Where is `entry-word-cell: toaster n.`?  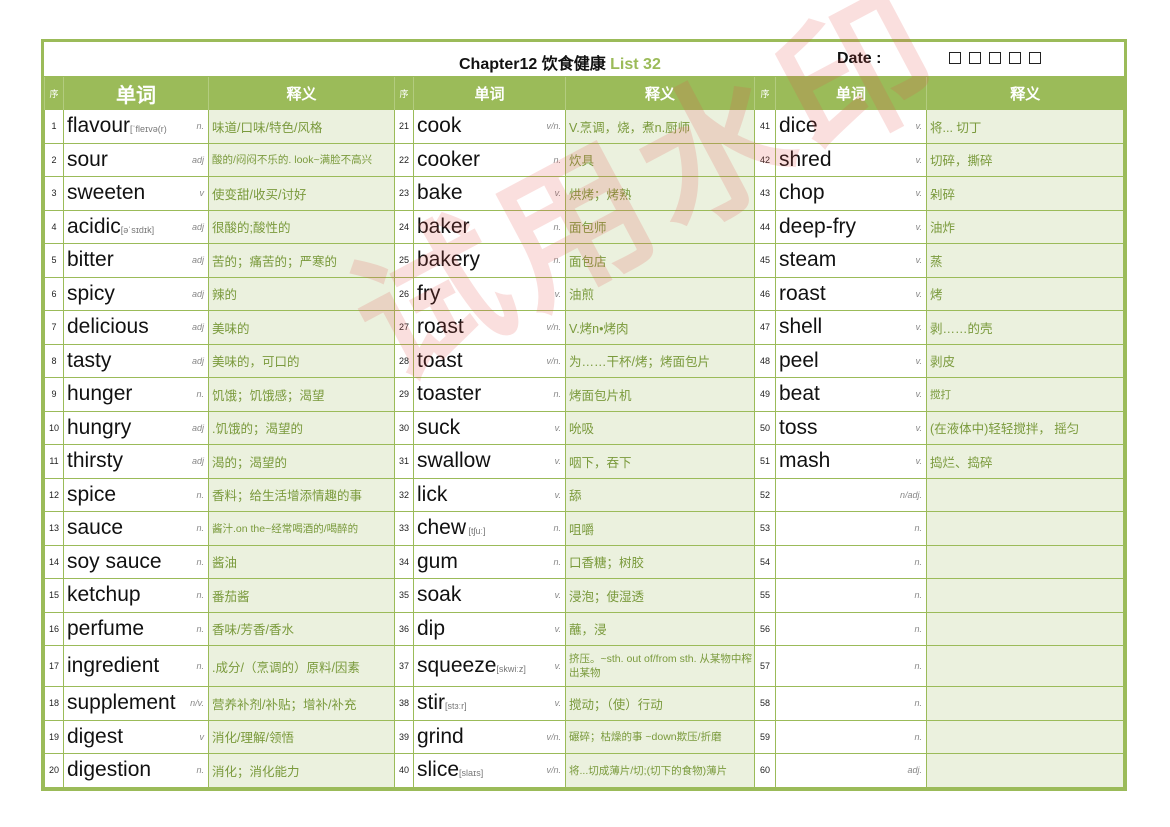 entry-word-cell: toaster n. is located at coordinates (489, 394).